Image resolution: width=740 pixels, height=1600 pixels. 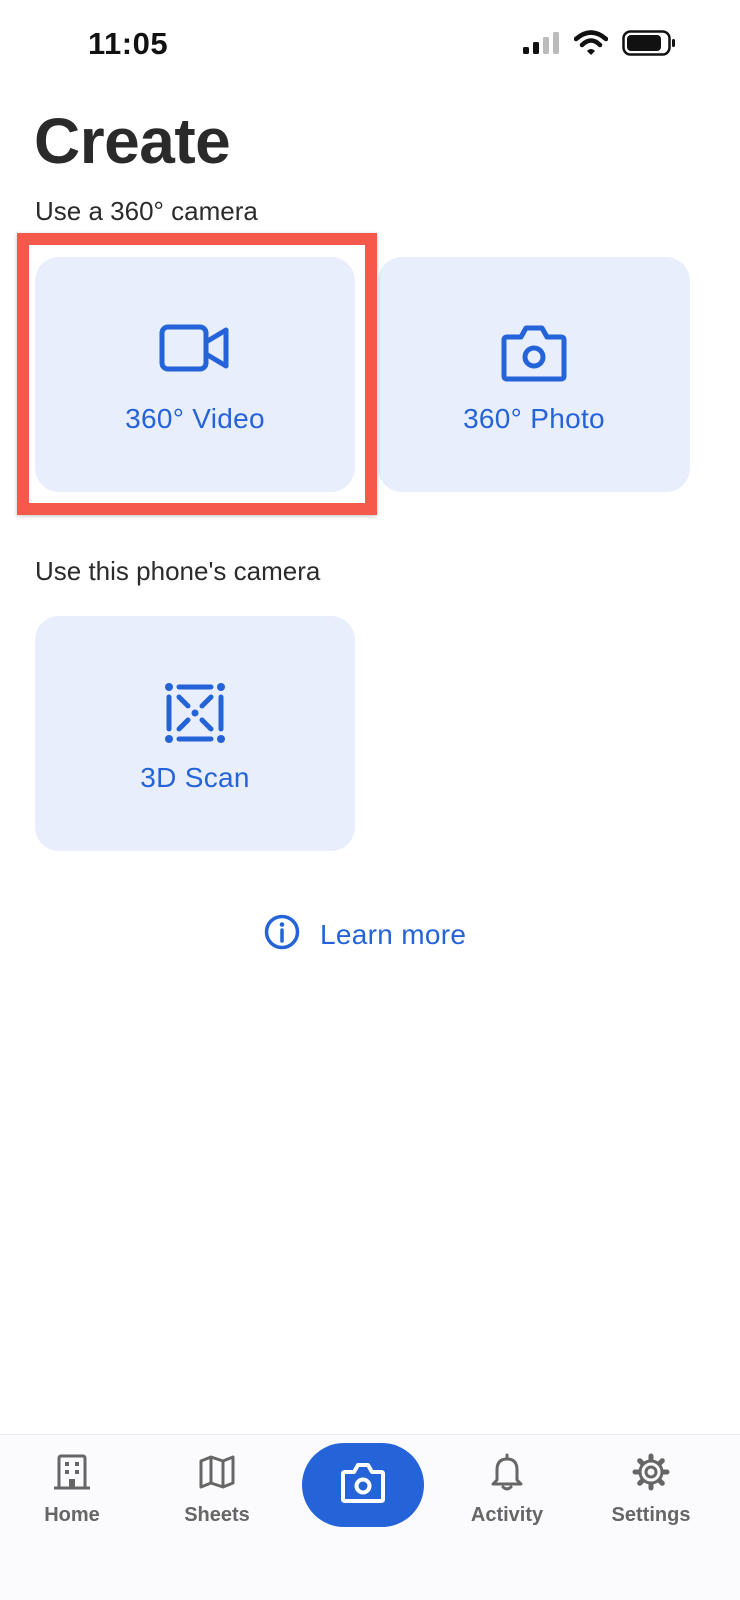 I want to click on wifi-icon, so click(x=591, y=45).